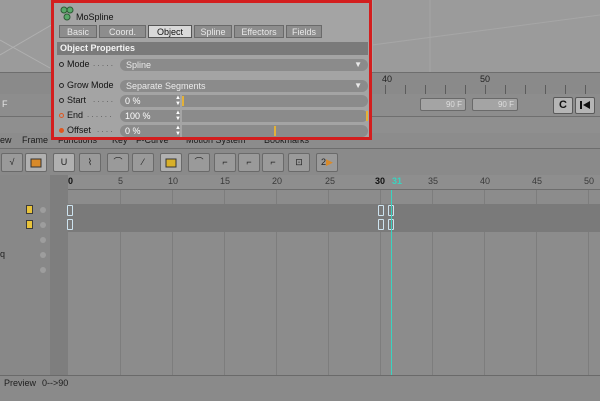 This screenshot has height=401, width=600. What do you see at coordinates (67, 13) in the screenshot?
I see `mospline-icon` at bounding box center [67, 13].